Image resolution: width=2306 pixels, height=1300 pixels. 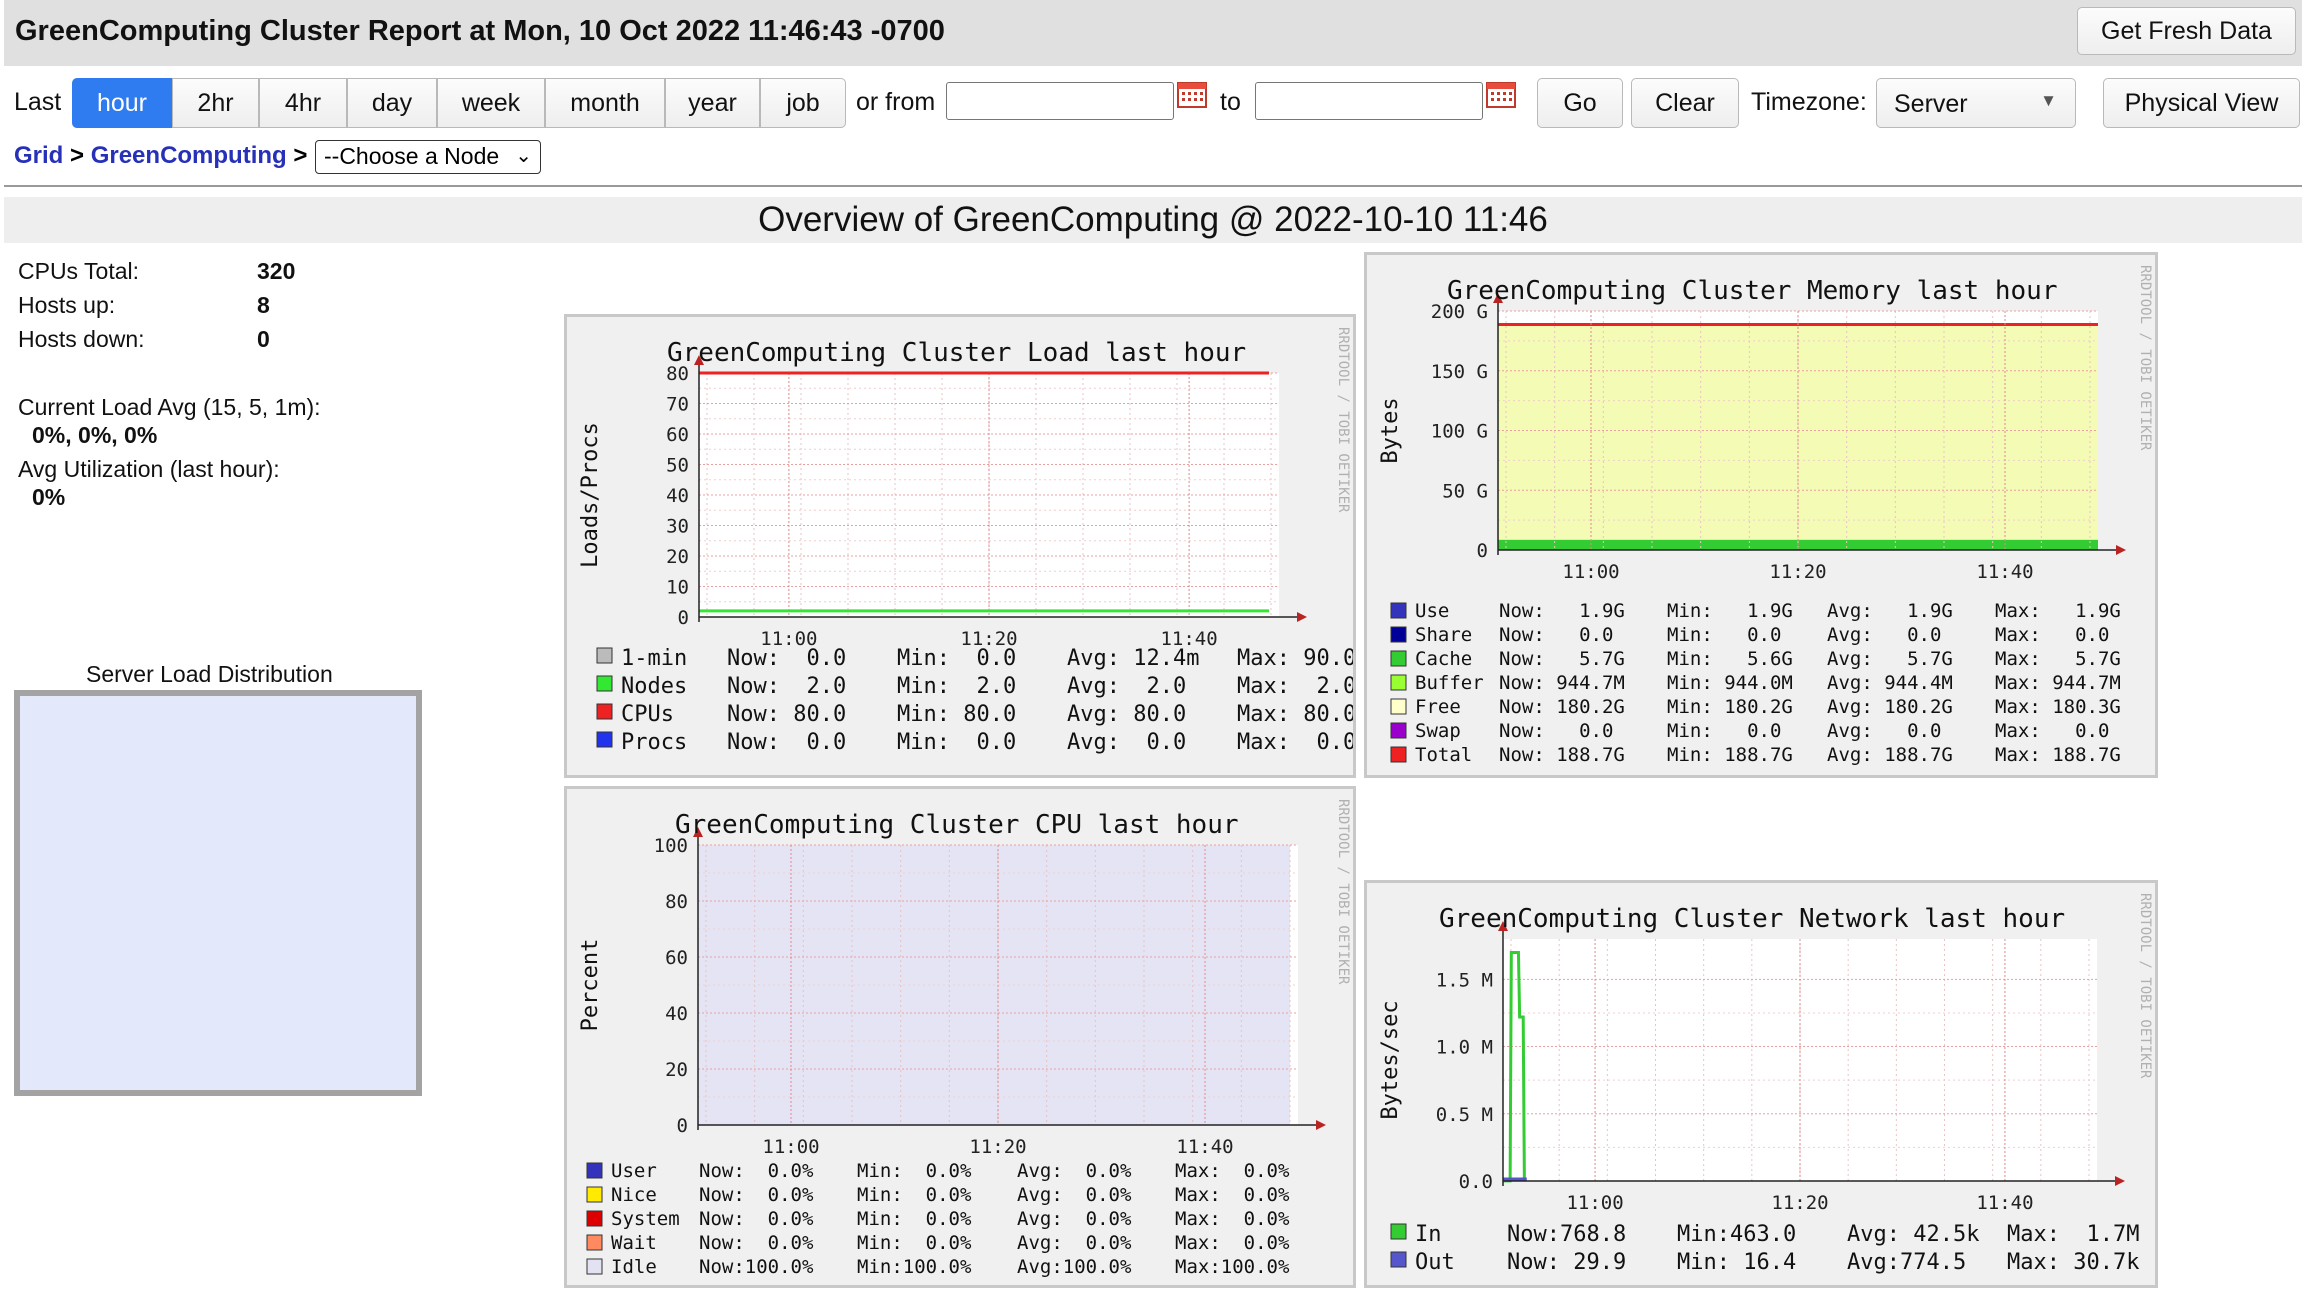 I want to click on from-date-input, so click(x=1060, y=101).